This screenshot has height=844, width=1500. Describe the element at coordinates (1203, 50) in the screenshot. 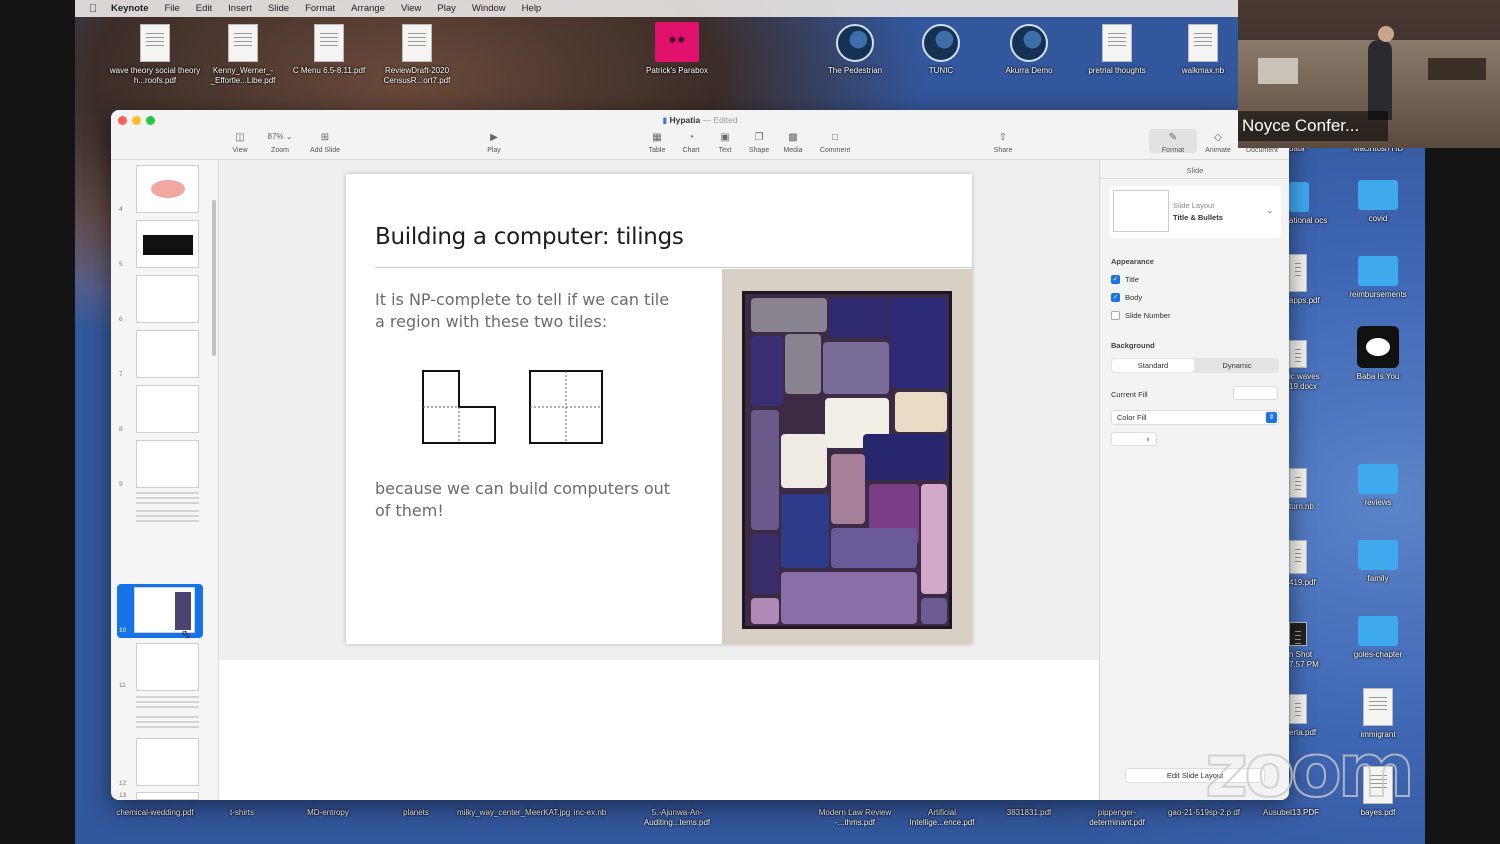

I see `desktop-file-icon: walkmax.nb` at that location.